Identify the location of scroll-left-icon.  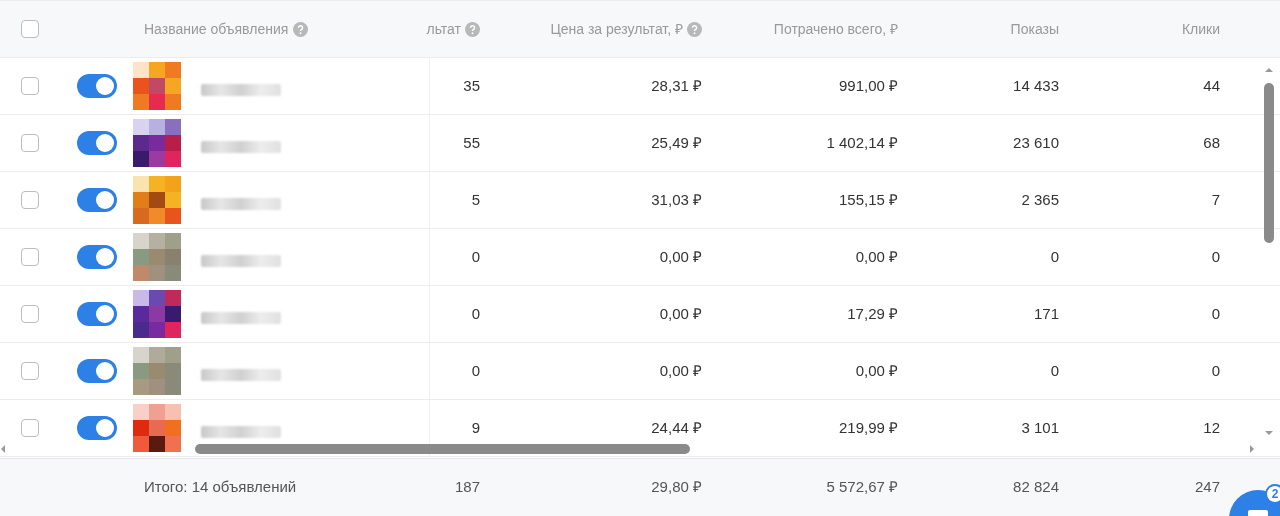
(3, 449).